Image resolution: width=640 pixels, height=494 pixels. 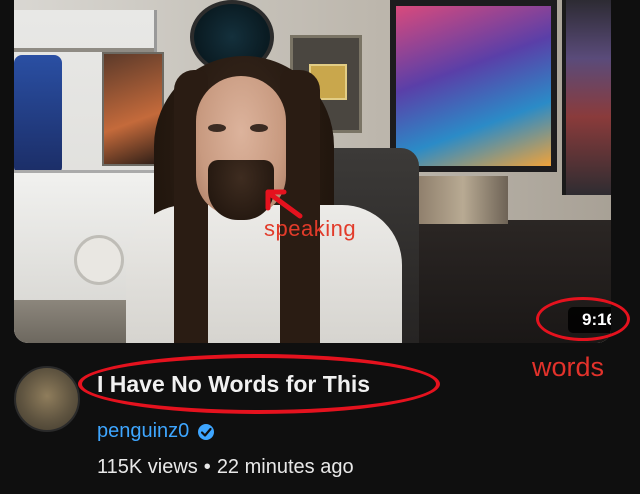 I want to click on thumbnail-cabinet-badge, so click(x=99, y=260).